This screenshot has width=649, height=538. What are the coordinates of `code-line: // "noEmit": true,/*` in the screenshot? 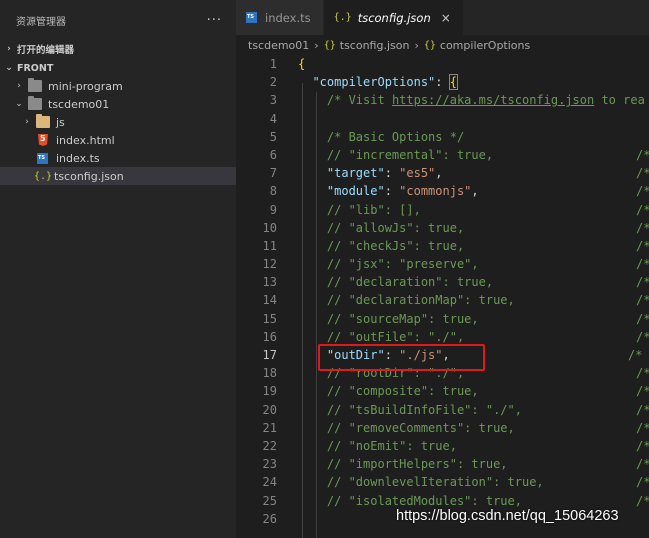 It's located at (487, 445).